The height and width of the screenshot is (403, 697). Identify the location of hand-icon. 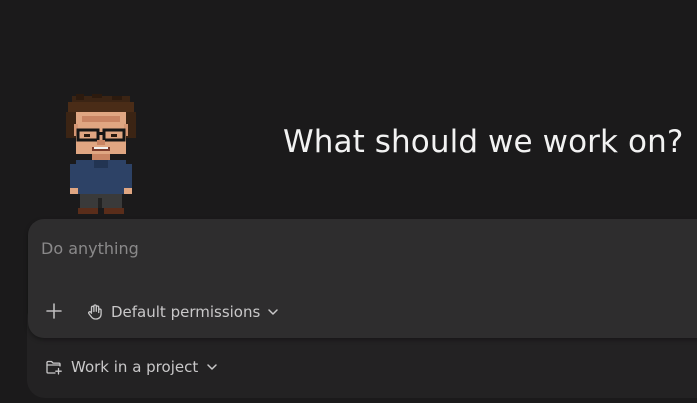
(95, 312).